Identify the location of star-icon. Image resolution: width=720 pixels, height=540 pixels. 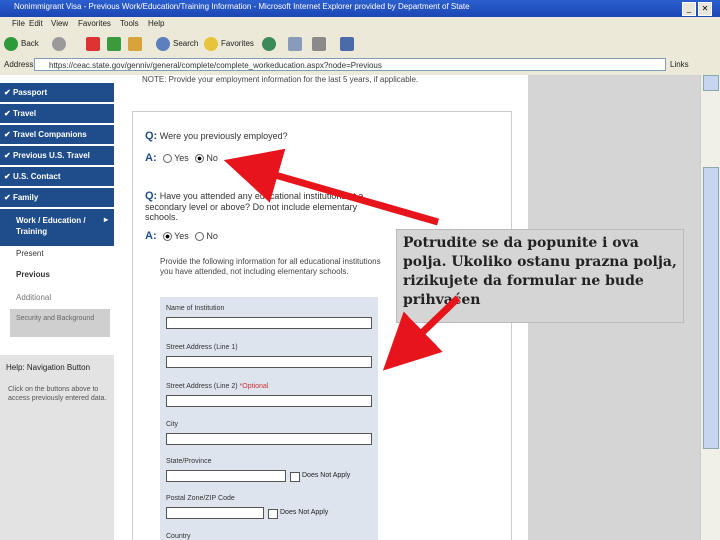
(211, 43).